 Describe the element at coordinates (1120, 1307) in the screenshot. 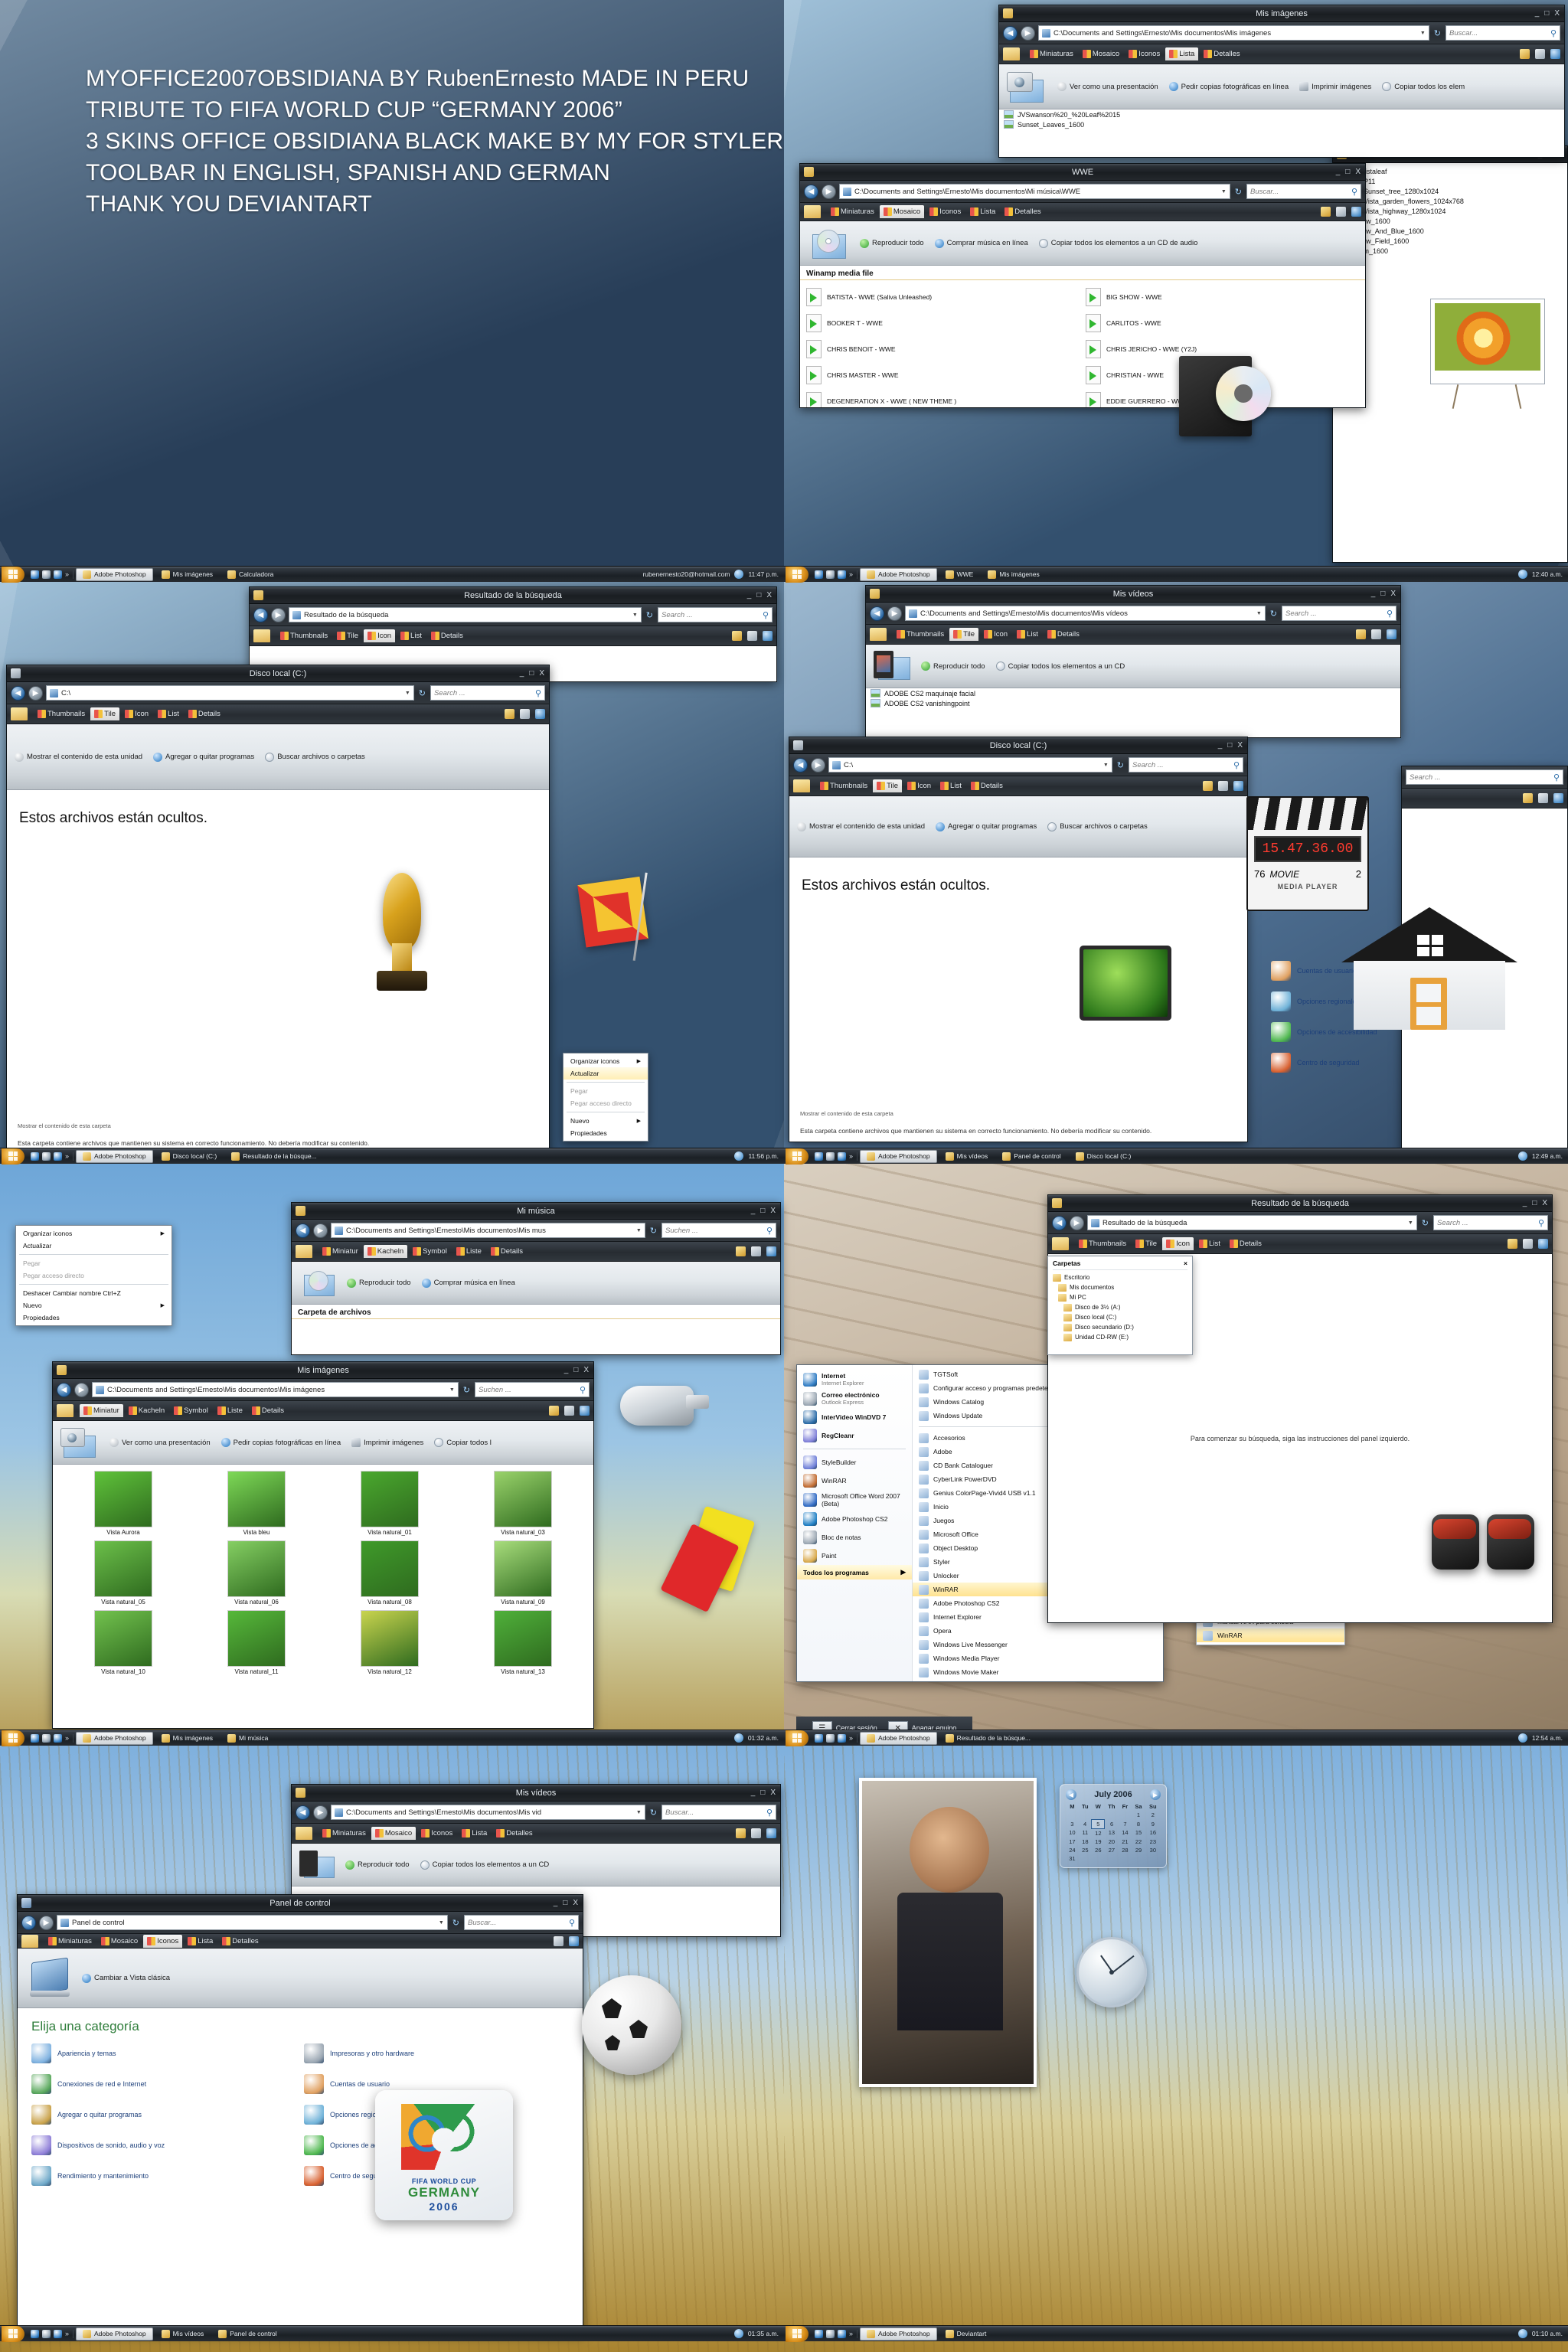

I see `tree-item: Disco de 3½ (A:)` at that location.